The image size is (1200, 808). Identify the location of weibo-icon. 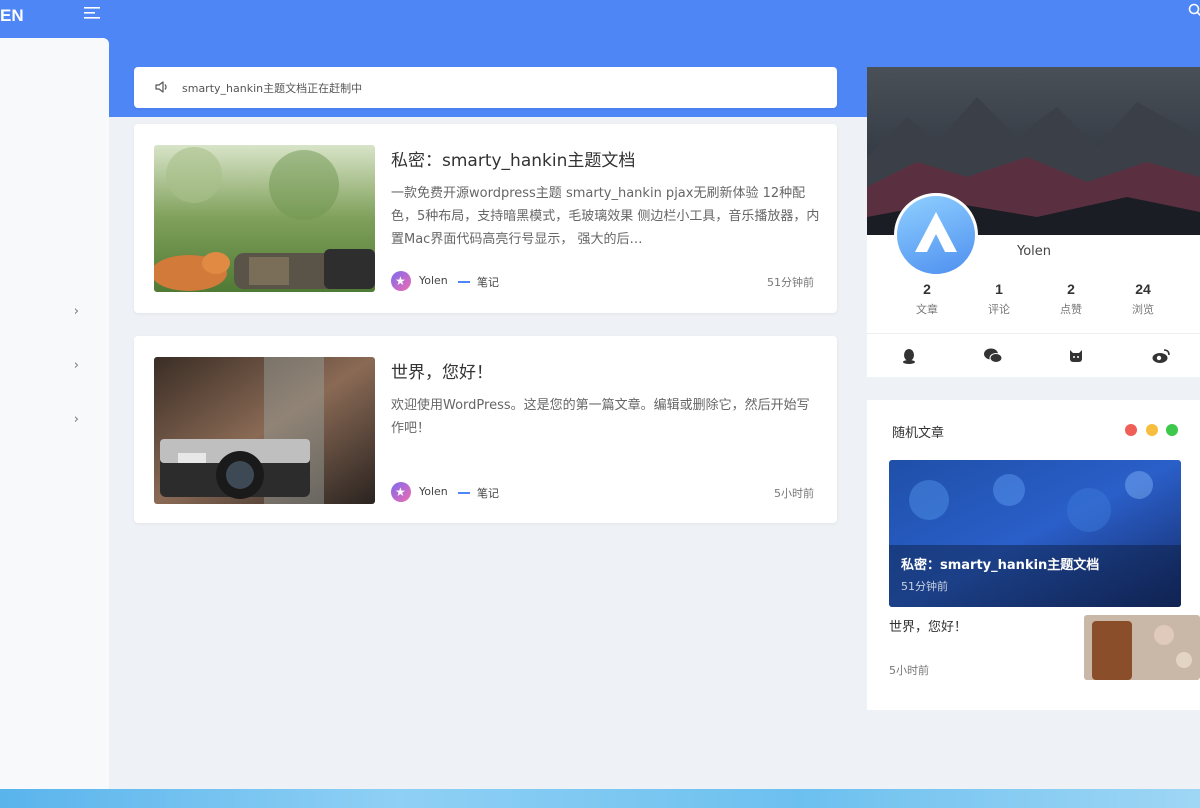
(1161, 356).